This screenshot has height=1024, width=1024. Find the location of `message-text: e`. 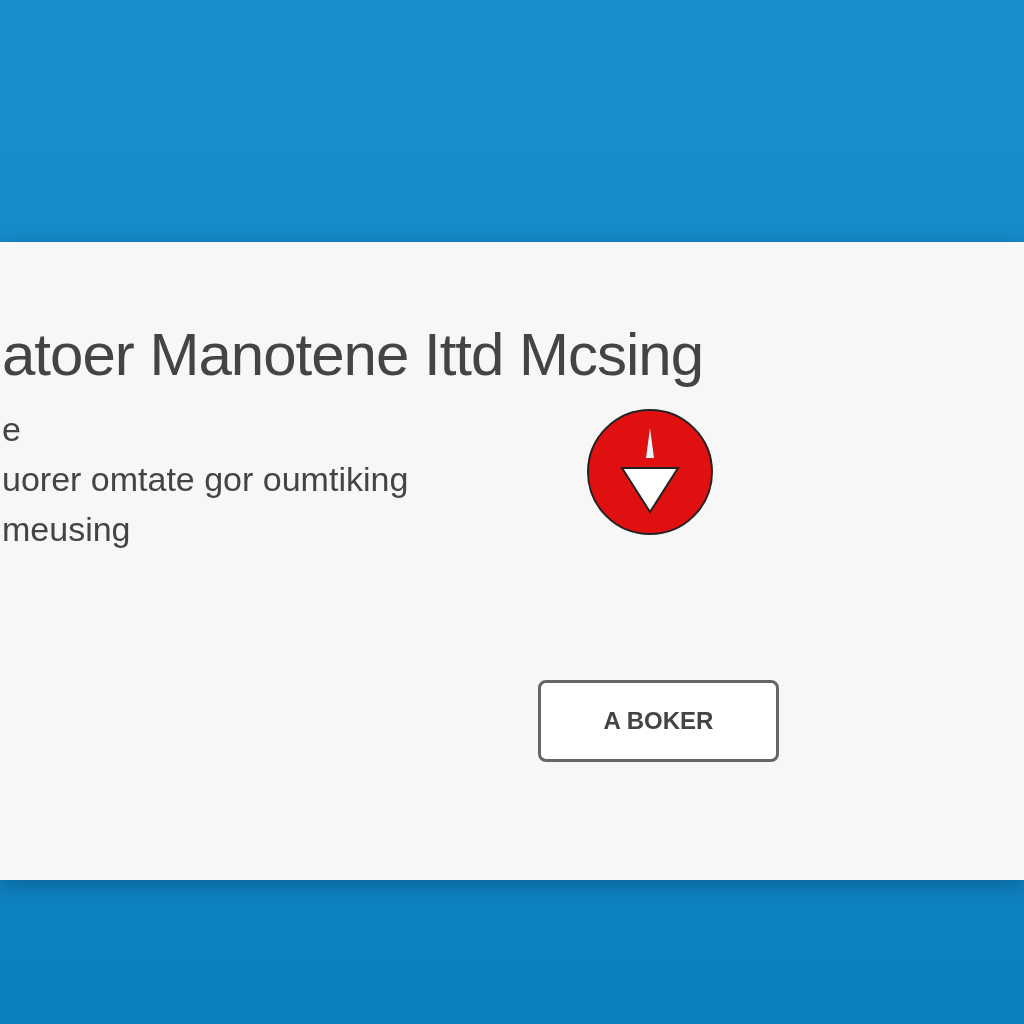

message-text: e is located at coordinates (12, 429).